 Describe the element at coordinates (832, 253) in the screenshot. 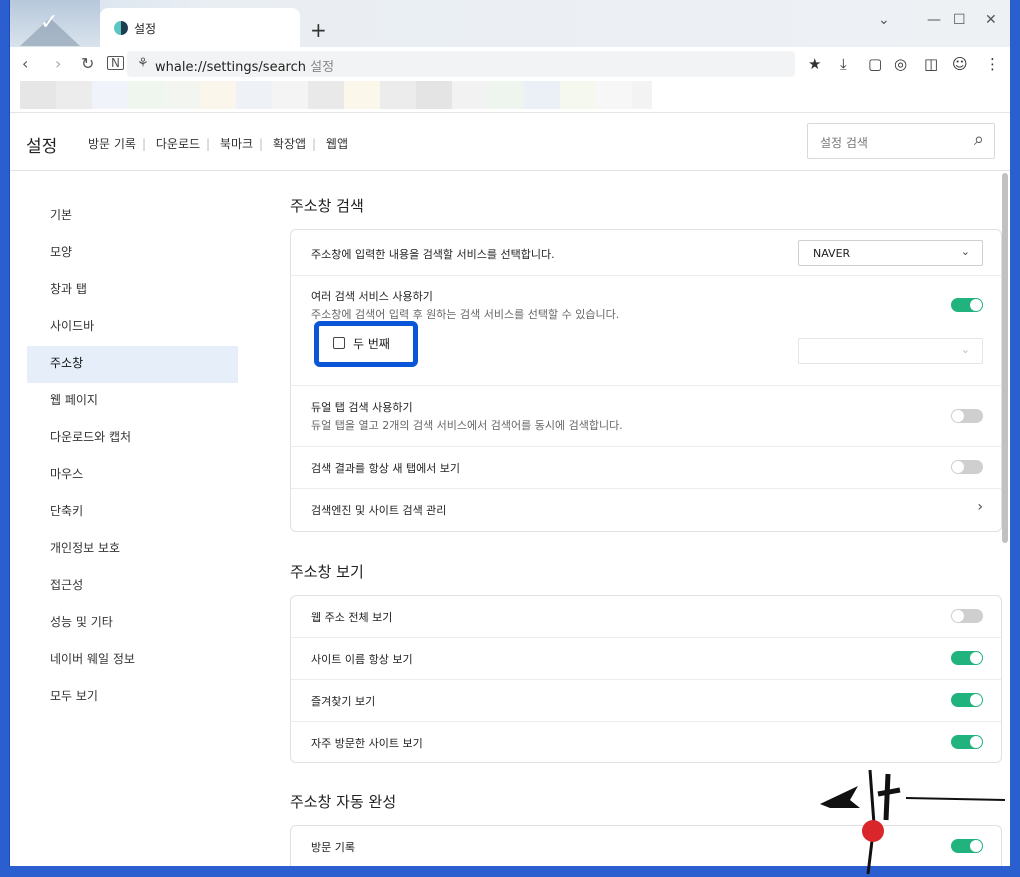

I see `search-engine-value: NAVER` at that location.